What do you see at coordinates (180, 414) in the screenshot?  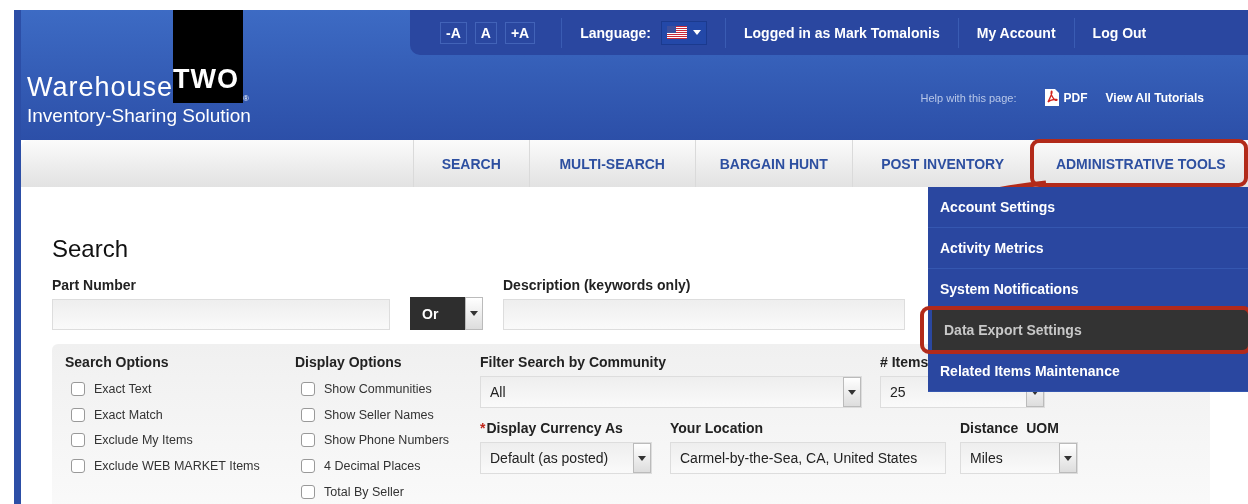 I see `checkbox-option: Exact Match` at bounding box center [180, 414].